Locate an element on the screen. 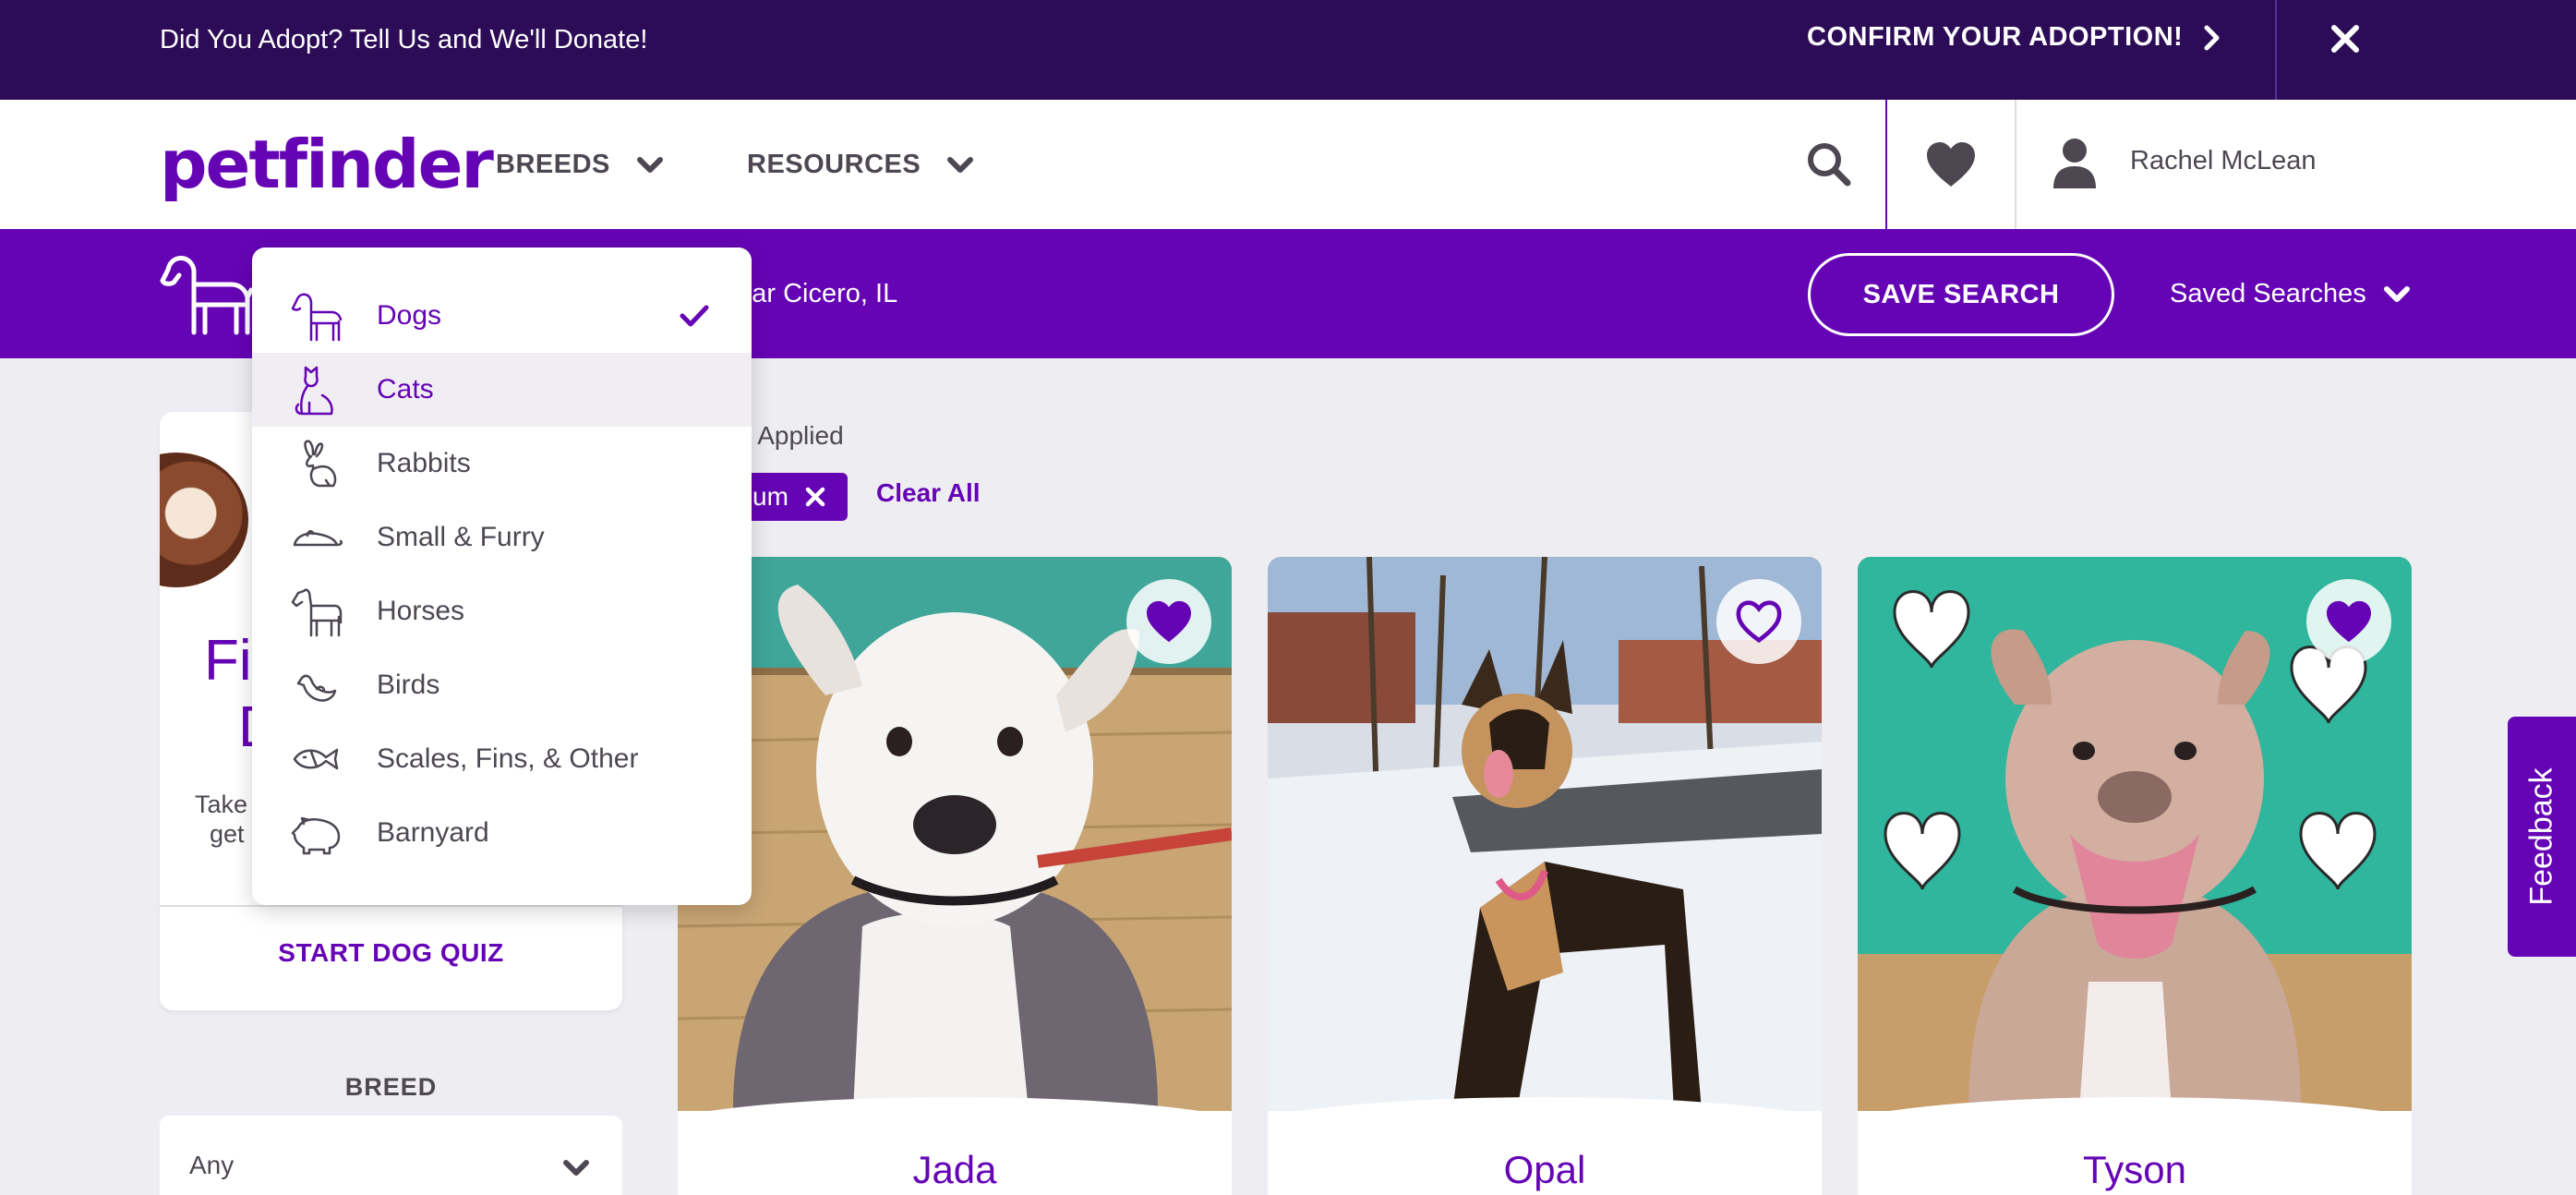  filter-chip-label: um is located at coordinates (770, 497).